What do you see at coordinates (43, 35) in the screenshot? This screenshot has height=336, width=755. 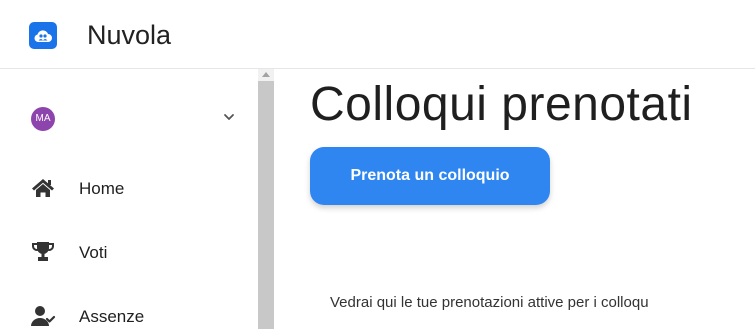 I see `cloud-people-icon` at bounding box center [43, 35].